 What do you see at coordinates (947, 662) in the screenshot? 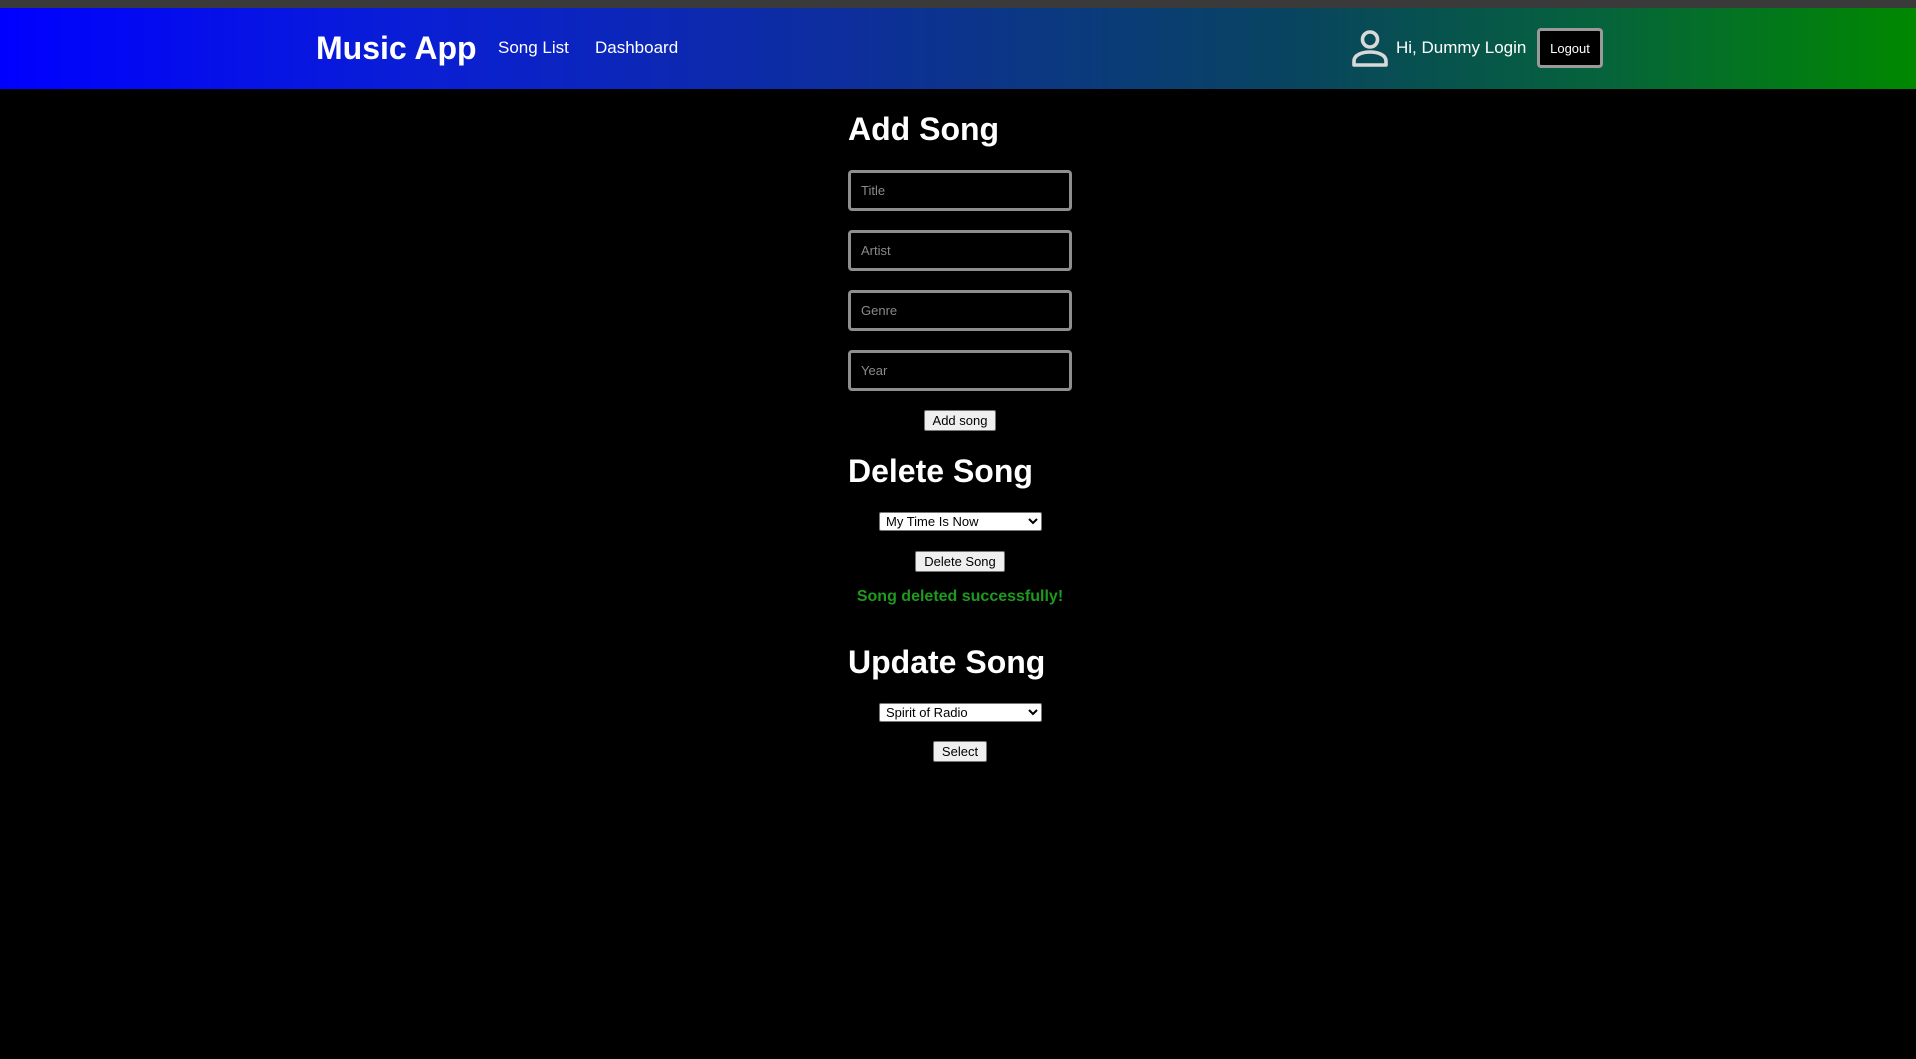
I see `update-song-heading: Update Song` at bounding box center [947, 662].